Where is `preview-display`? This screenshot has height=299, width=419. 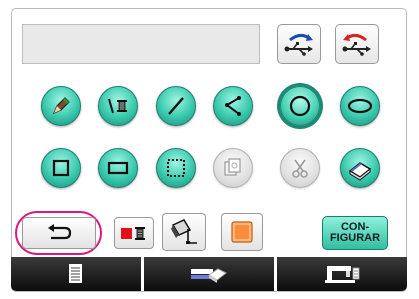 preview-display is located at coordinates (141, 44).